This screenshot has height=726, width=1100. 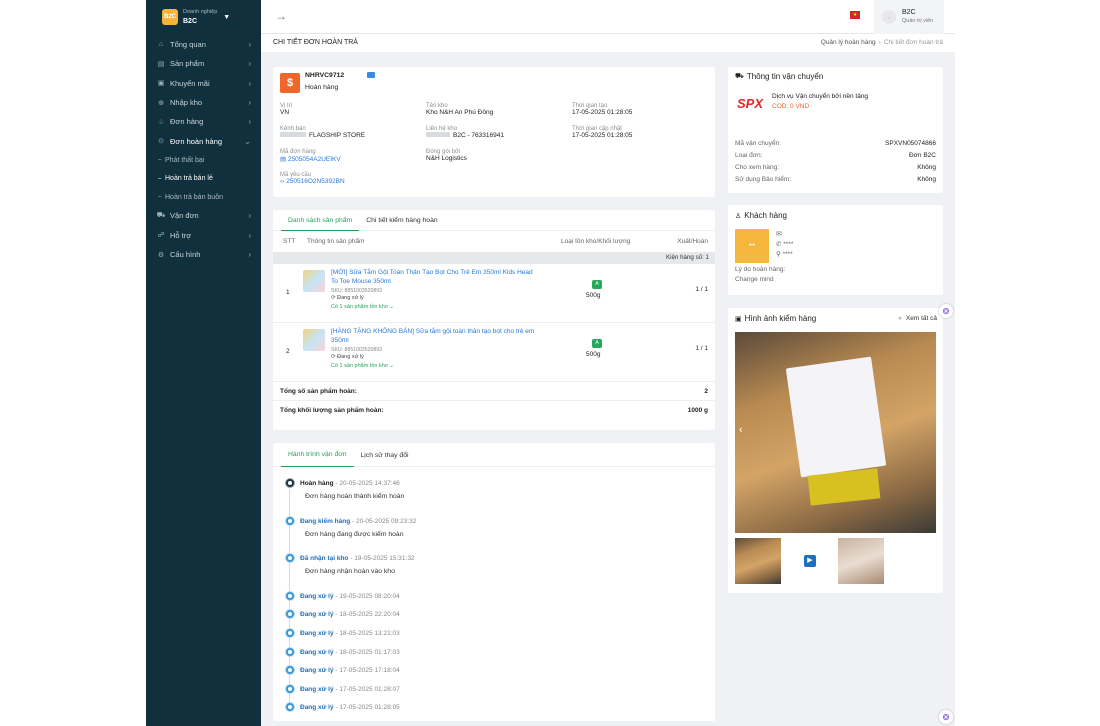 I want to click on user-menu: ◦◦ B2C Quản trị viên, so click(x=909, y=17).